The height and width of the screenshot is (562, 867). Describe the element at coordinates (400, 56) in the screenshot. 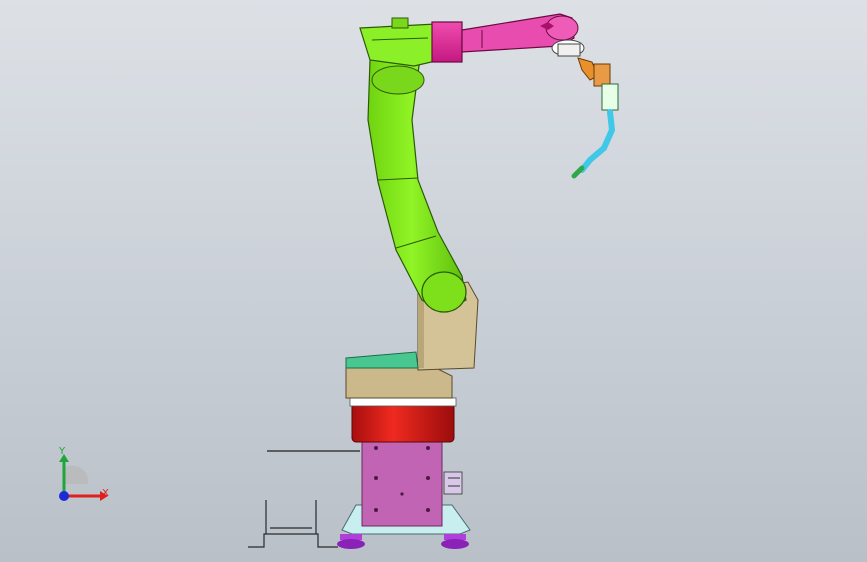

I see `upper-joint-housing` at that location.